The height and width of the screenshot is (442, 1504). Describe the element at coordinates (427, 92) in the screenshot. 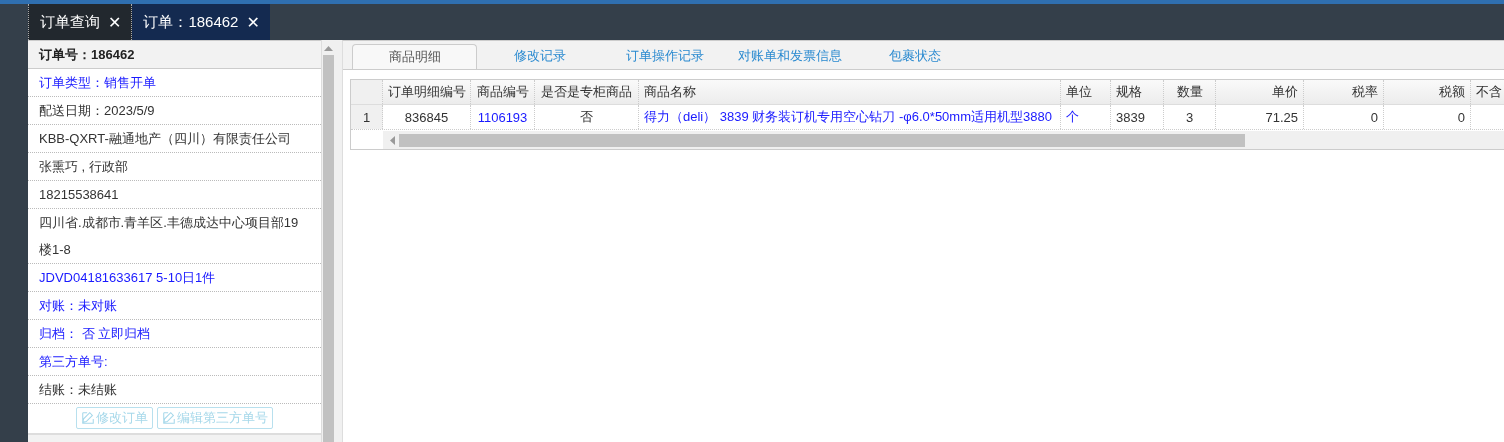

I see `column-header: 订单明细编号` at that location.